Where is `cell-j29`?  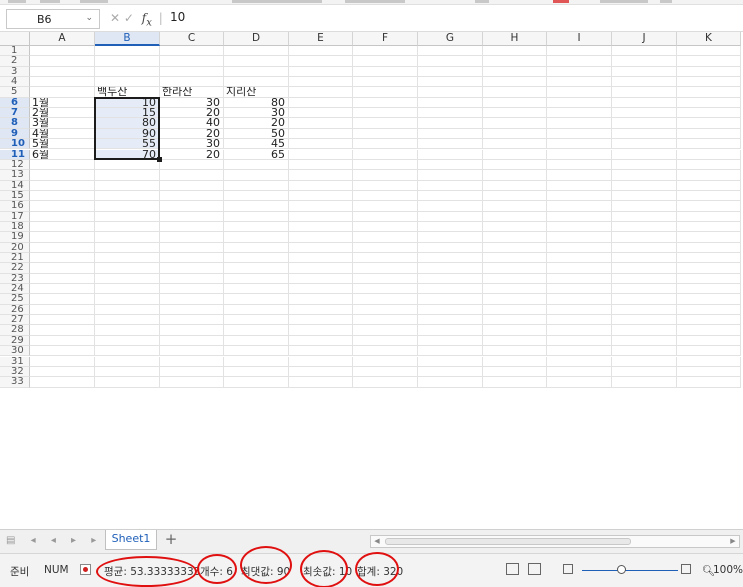 cell-j29 is located at coordinates (644, 341).